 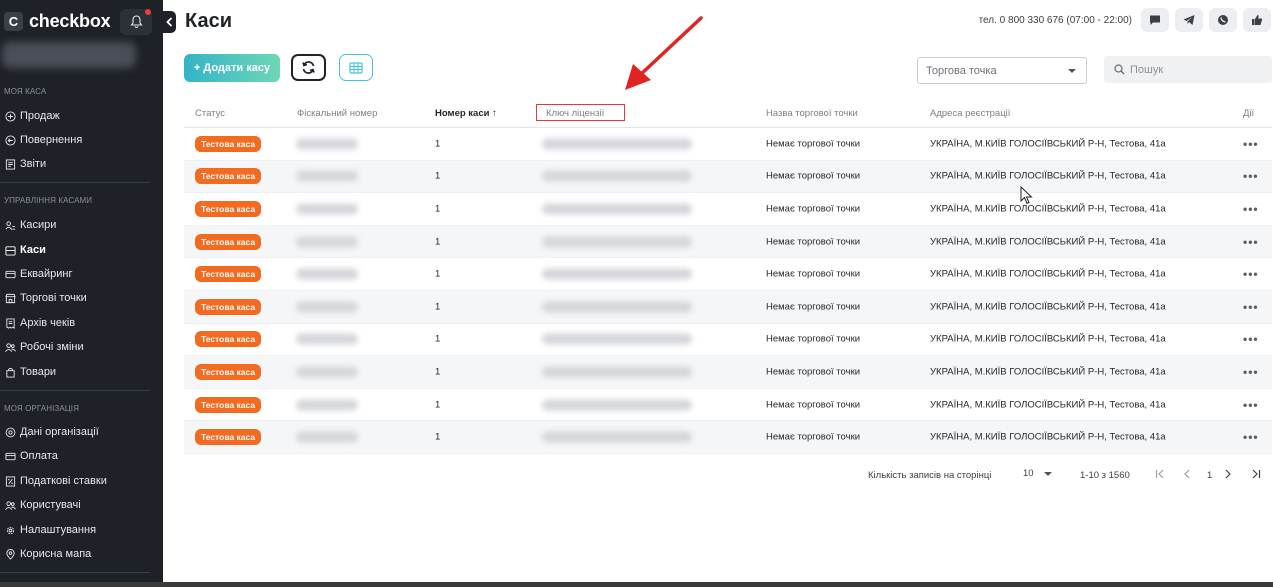 I want to click on viber-button, so click(x=1223, y=20).